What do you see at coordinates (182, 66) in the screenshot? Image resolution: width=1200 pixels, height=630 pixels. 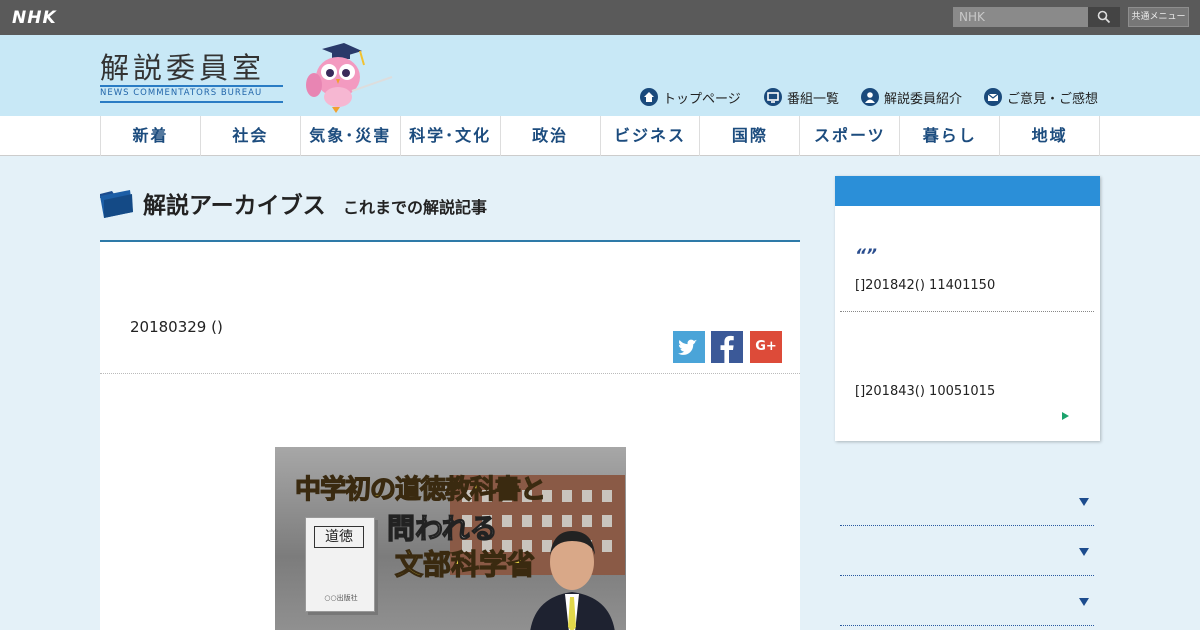 I see `site-title: 解説委員室` at bounding box center [182, 66].